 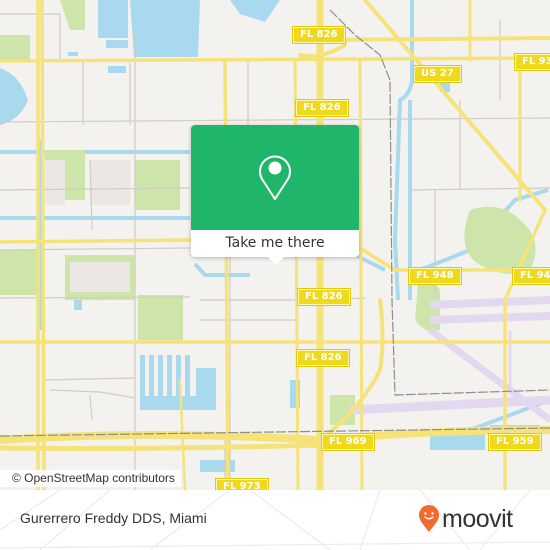 What do you see at coordinates (90, 478) in the screenshot?
I see `map-attribution: © OpenStreetMap contributors` at bounding box center [90, 478].